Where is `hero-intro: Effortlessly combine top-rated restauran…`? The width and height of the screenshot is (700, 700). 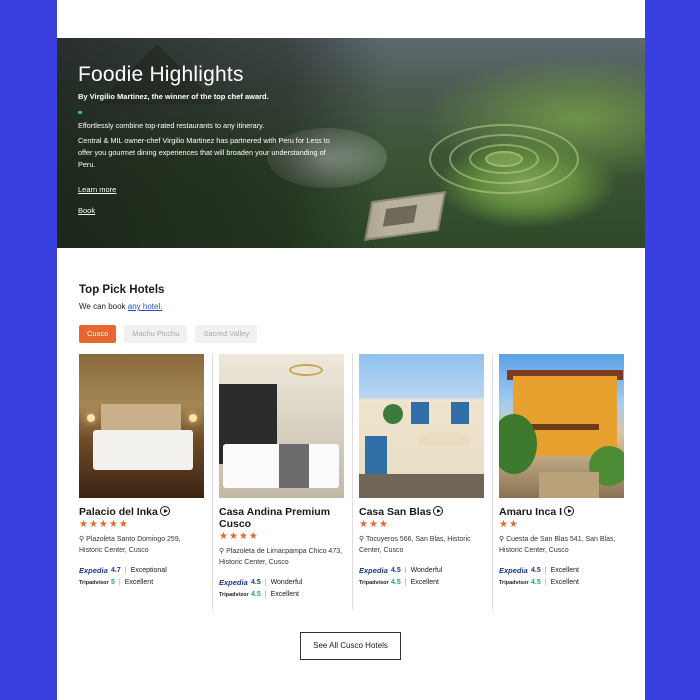 hero-intro: Effortlessly combine top-rated restauran… is located at coordinates (171, 125).